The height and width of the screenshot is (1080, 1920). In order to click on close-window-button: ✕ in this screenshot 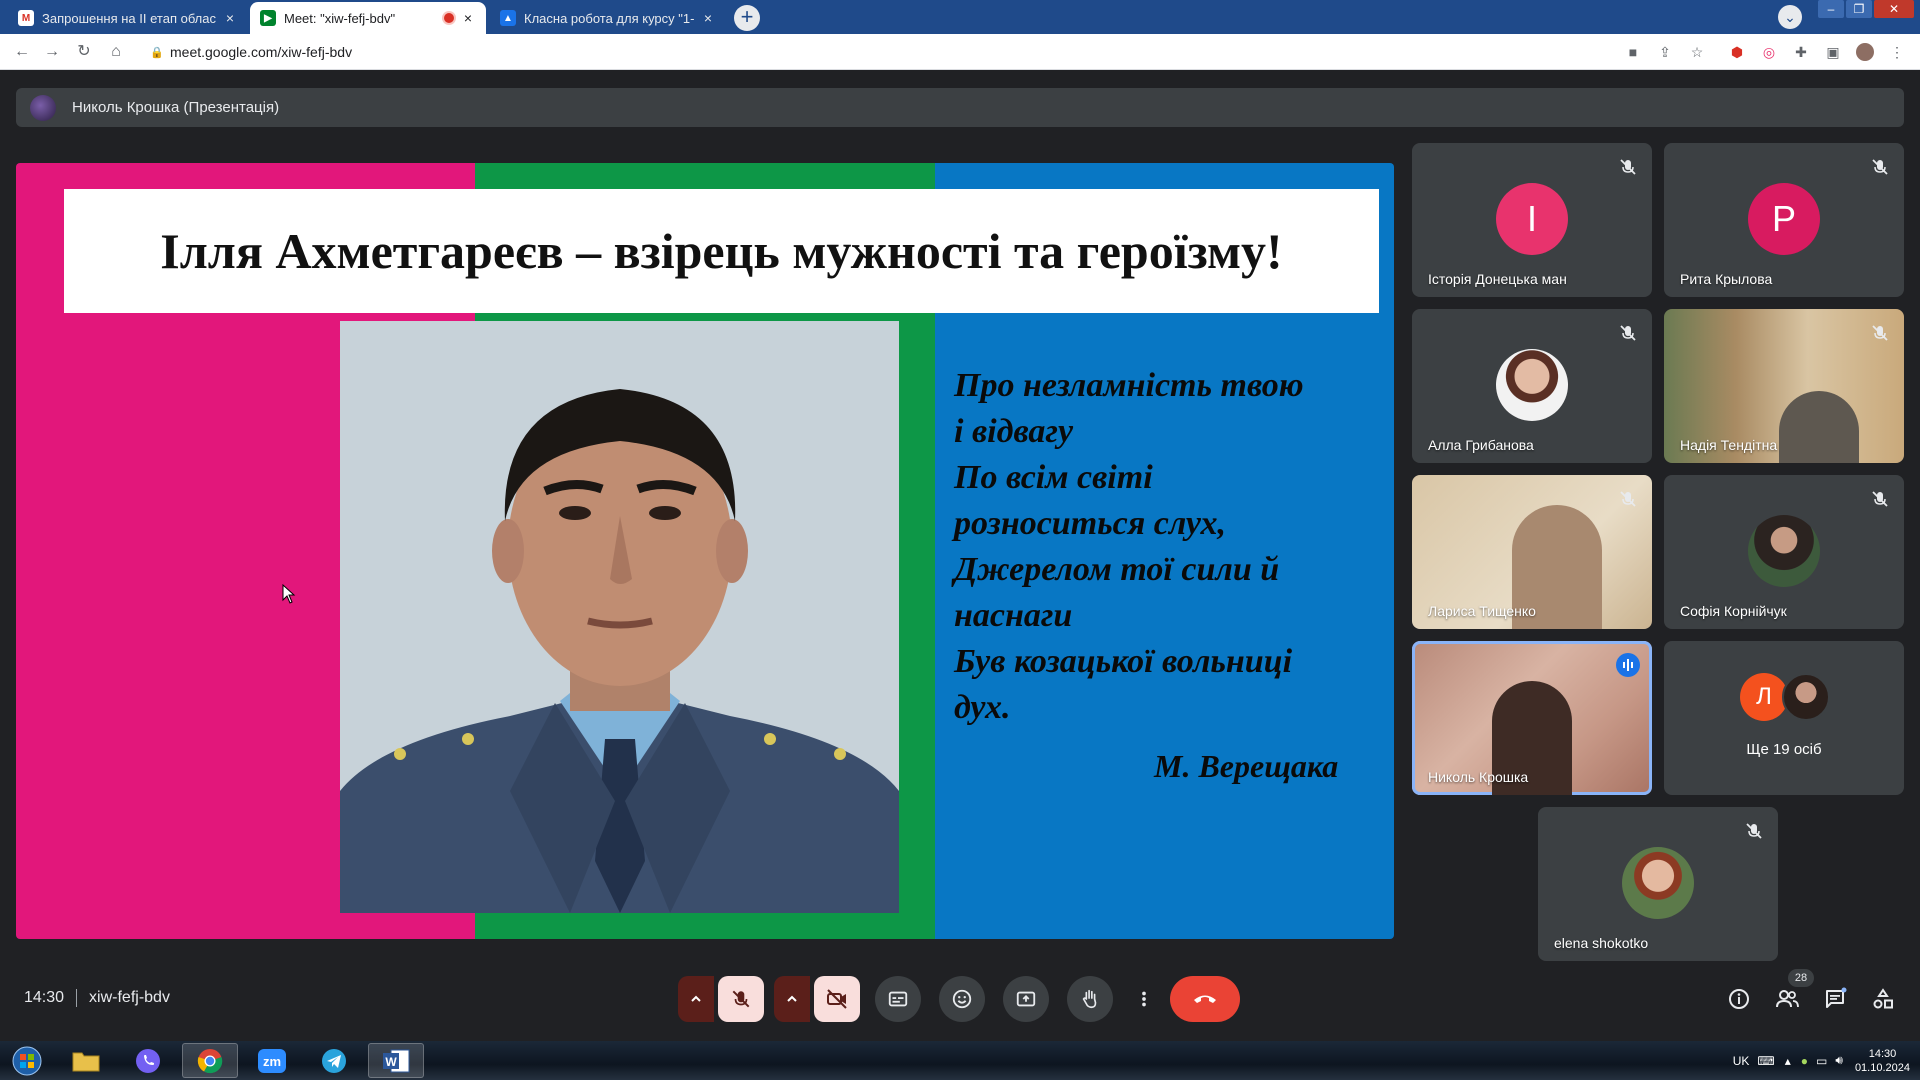, I will do `click(1894, 9)`.